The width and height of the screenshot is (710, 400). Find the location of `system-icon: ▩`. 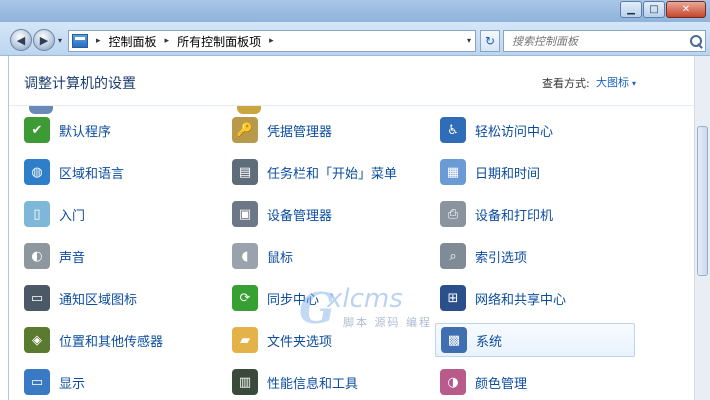

system-icon: ▩ is located at coordinates (454, 340).